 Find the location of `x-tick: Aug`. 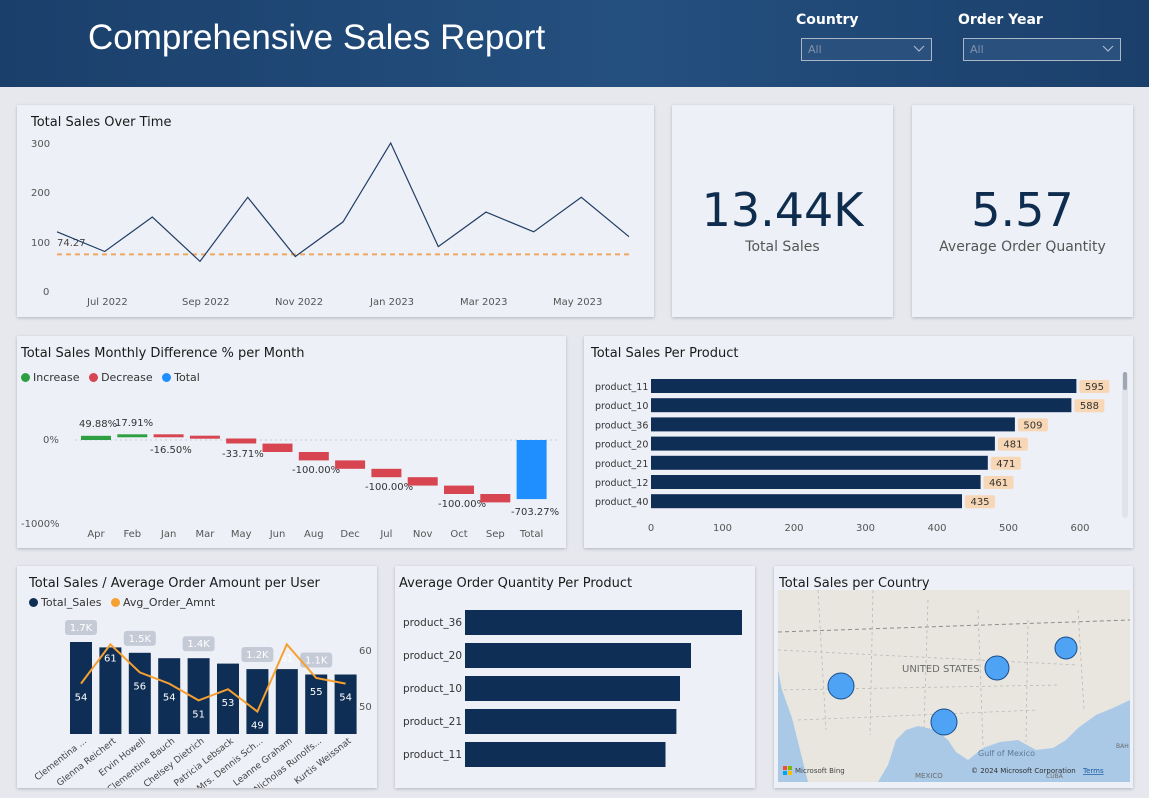

x-tick: Aug is located at coordinates (314, 534).